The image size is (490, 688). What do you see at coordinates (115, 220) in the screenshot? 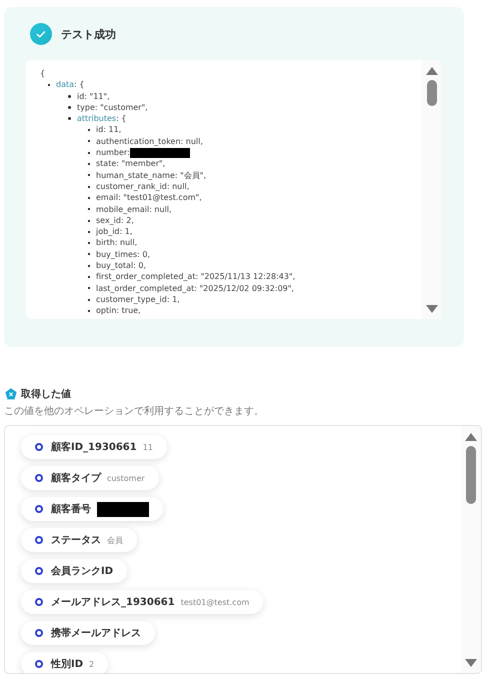
I see `code-text: sex_id: 2,` at bounding box center [115, 220].